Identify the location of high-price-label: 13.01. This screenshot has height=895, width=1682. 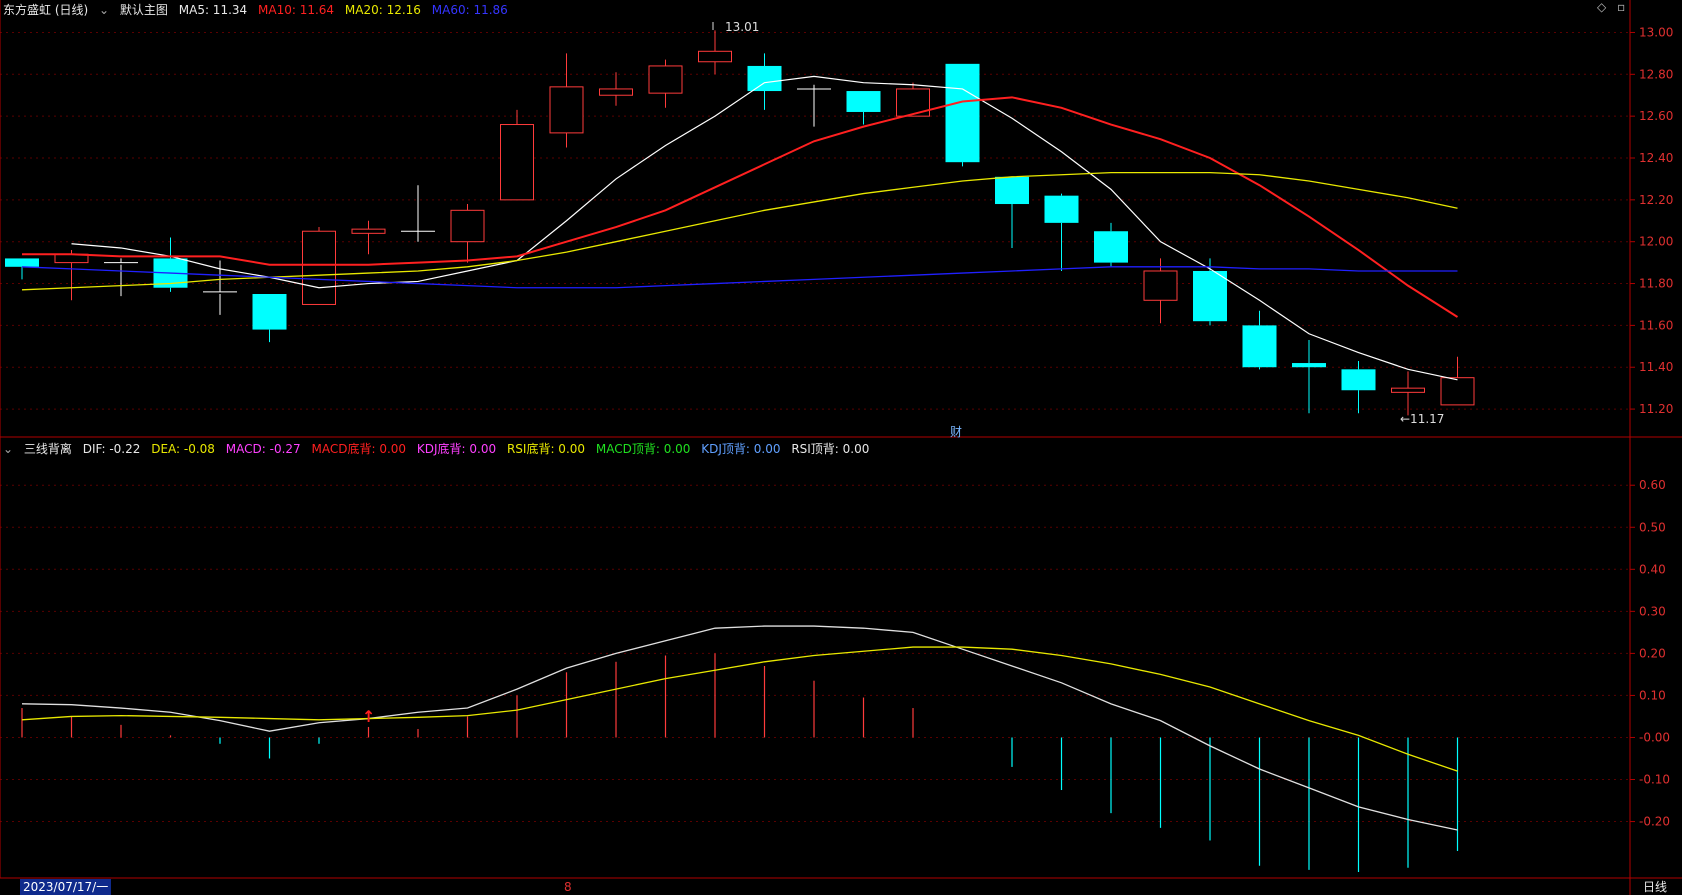
(742, 27).